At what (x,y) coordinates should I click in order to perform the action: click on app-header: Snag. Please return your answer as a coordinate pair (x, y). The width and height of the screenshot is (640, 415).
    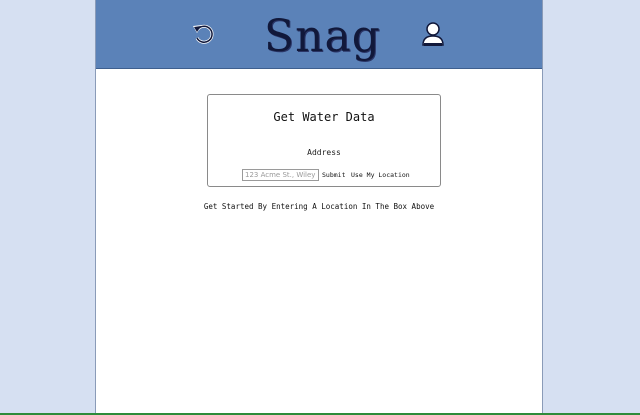
    Looking at the image, I should click on (319, 34).